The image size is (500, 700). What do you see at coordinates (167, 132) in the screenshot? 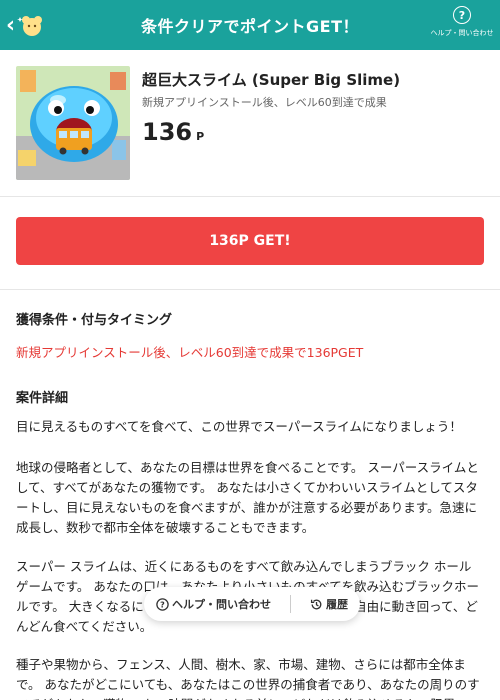
I see `points-value: 136` at bounding box center [167, 132].